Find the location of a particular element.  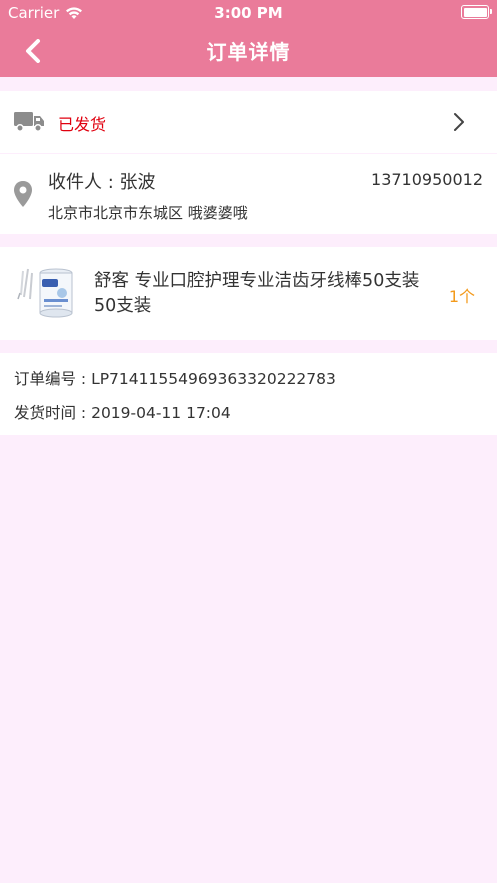

page-title: 订单详情 is located at coordinates (248, 52).